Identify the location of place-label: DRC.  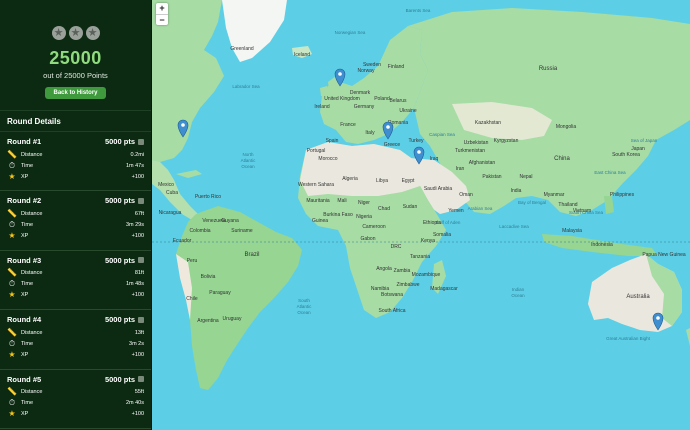
(396, 247).